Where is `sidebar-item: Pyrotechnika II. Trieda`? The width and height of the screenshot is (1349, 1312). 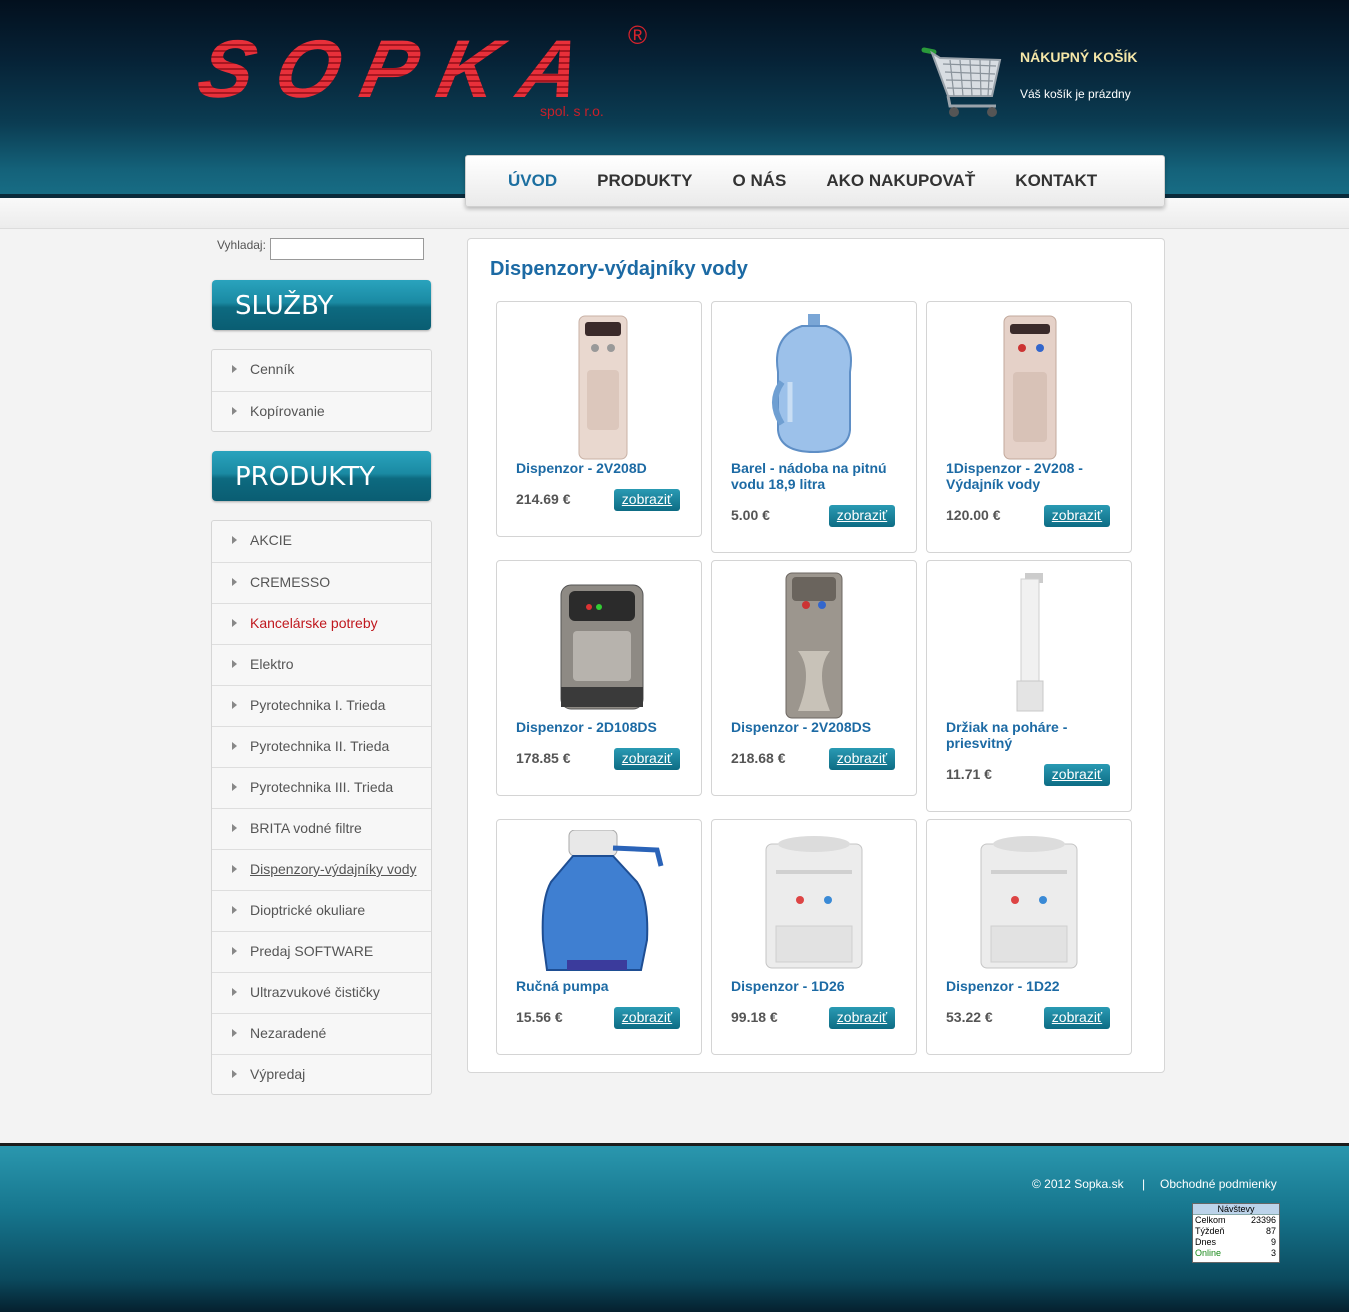 sidebar-item: Pyrotechnika II. Trieda is located at coordinates (321, 746).